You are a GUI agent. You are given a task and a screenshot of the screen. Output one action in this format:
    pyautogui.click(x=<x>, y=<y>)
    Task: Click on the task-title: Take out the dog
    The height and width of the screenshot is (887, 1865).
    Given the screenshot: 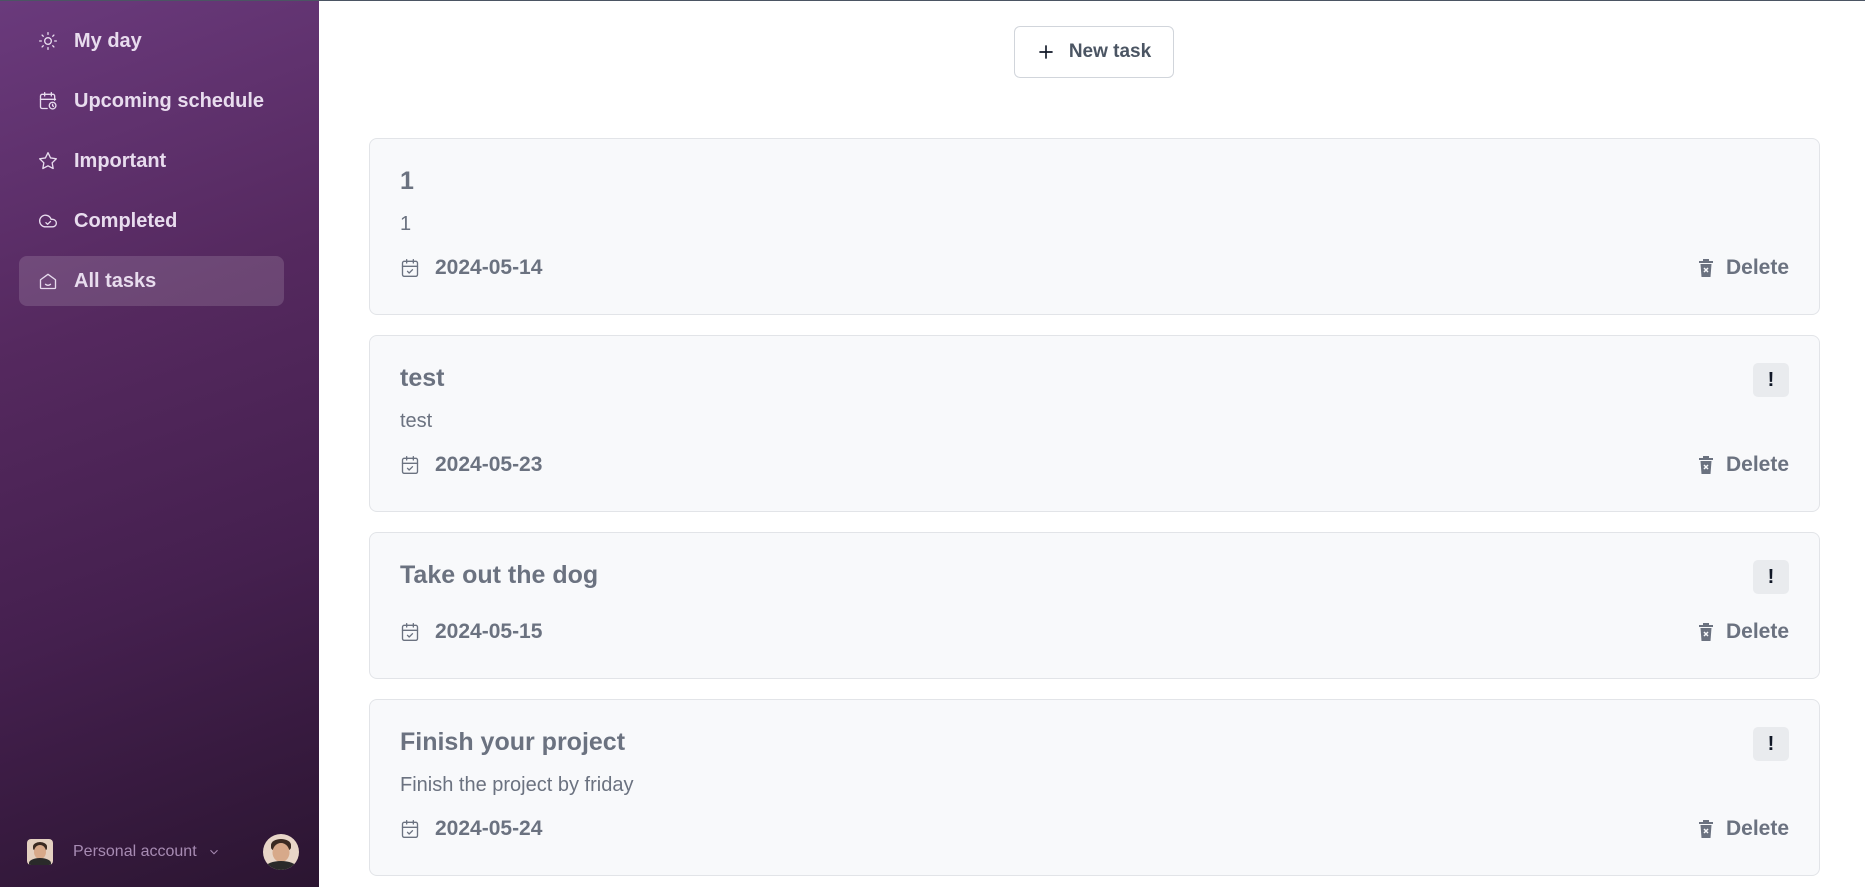 What is the action you would take?
    pyautogui.click(x=499, y=575)
    